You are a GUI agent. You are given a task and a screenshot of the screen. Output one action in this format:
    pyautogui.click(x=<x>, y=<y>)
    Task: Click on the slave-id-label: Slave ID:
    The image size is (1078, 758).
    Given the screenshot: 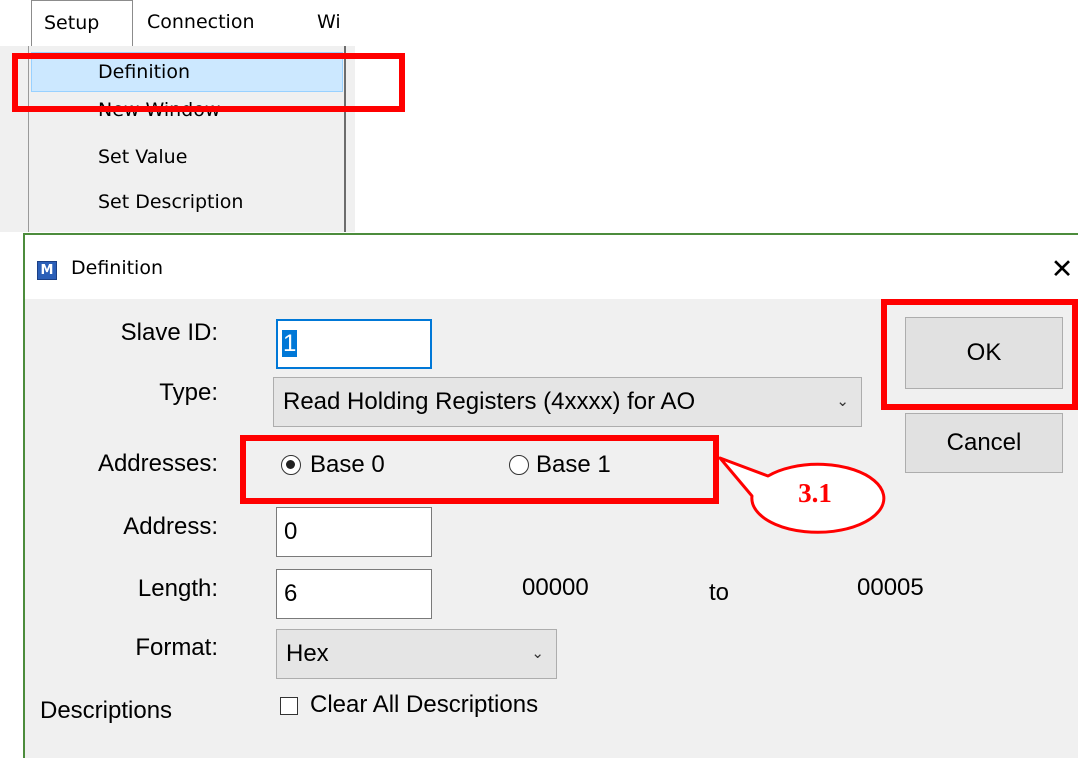 What is the action you would take?
    pyautogui.click(x=169, y=332)
    